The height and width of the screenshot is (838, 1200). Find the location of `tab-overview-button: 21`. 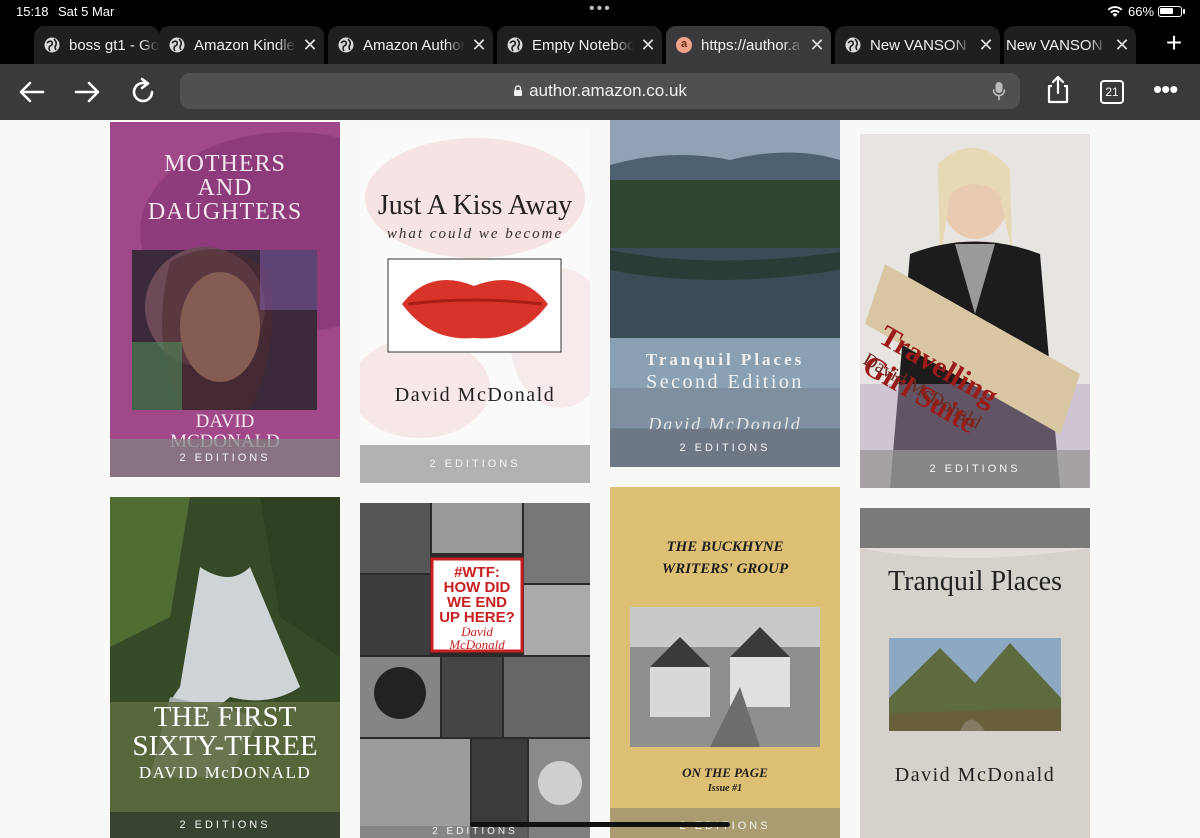

tab-overview-button: 21 is located at coordinates (1112, 92).